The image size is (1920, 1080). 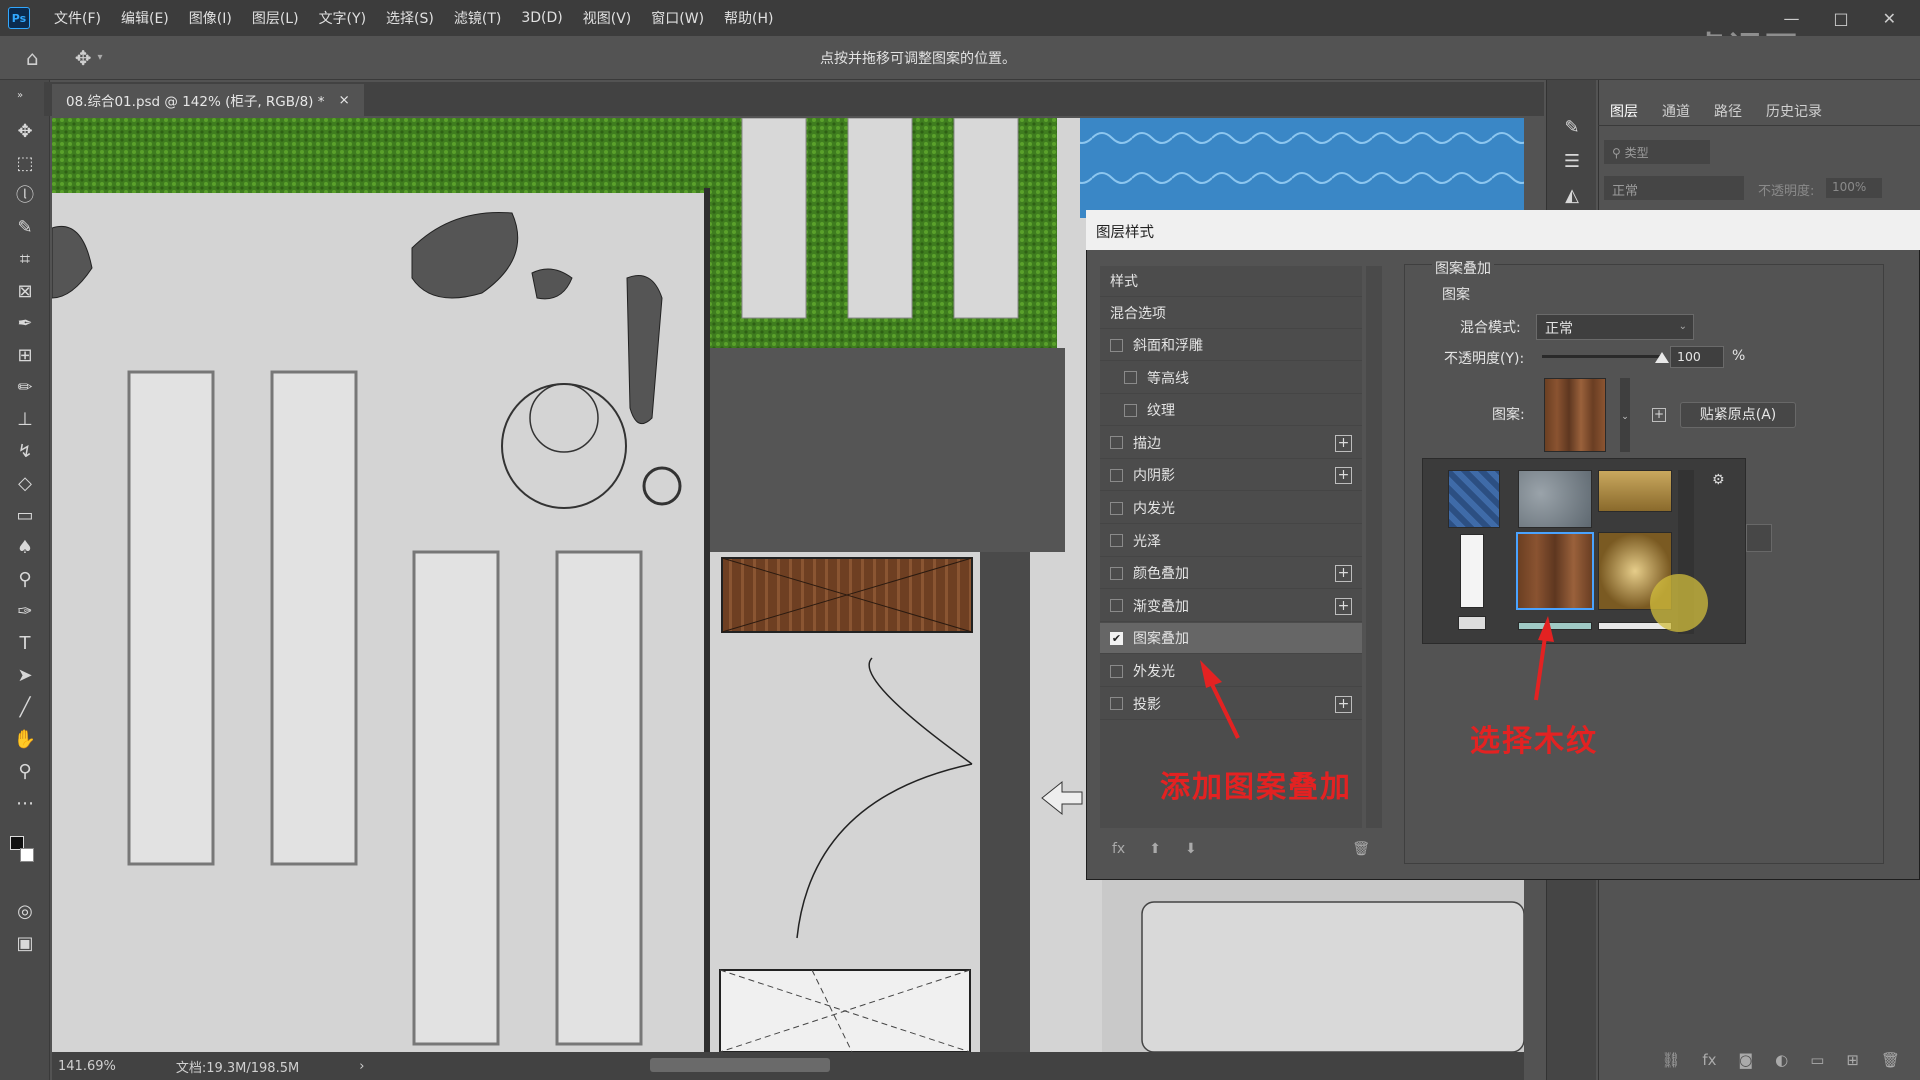 I want to click on annotation-choose-wood: 选择木纹, so click(x=1534, y=741).